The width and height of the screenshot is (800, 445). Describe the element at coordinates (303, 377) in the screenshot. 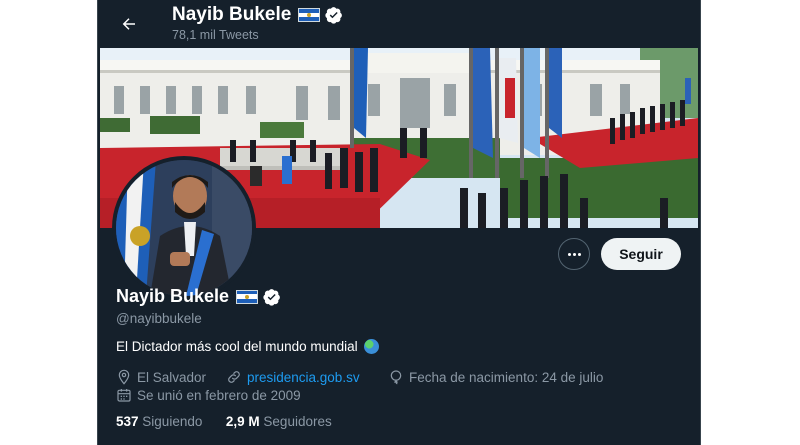

I see `website-link: presidencia.gob.sv` at that location.